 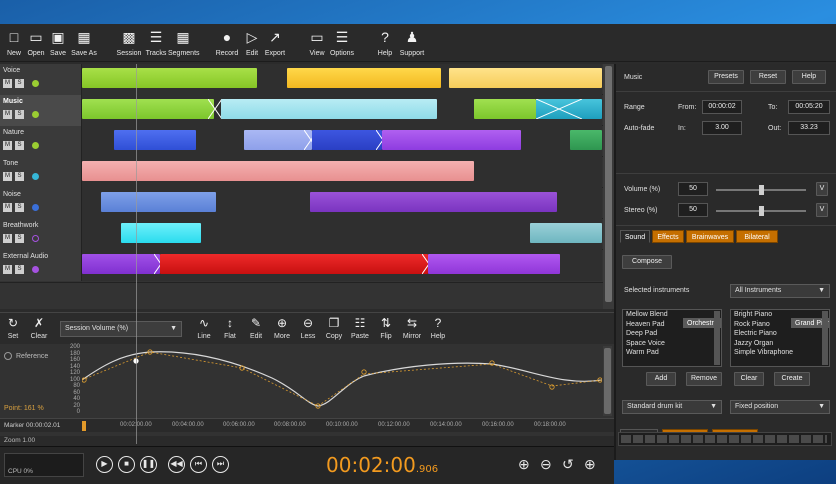 What do you see at coordinates (672, 353) in the screenshot?
I see `list-item: Warm Pad` at bounding box center [672, 353].